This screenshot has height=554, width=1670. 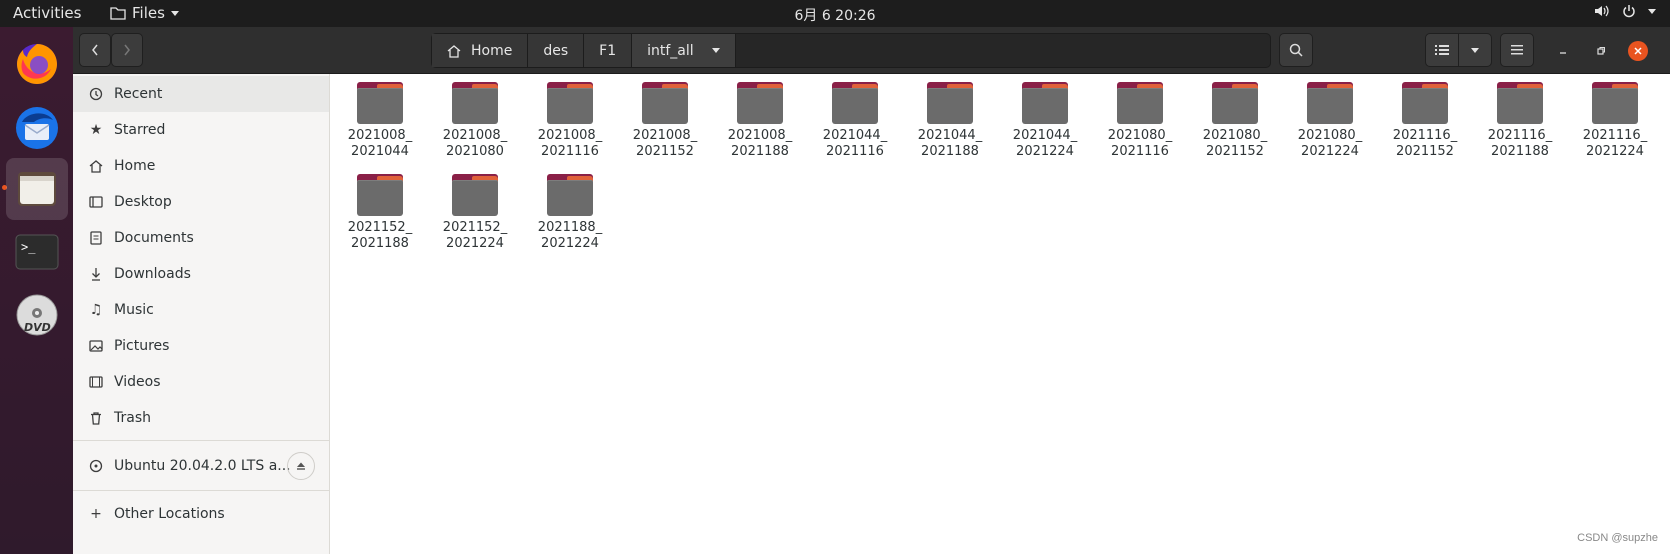 What do you see at coordinates (1045, 119) in the screenshot?
I see `folder-item: 2021044_ 2021224` at bounding box center [1045, 119].